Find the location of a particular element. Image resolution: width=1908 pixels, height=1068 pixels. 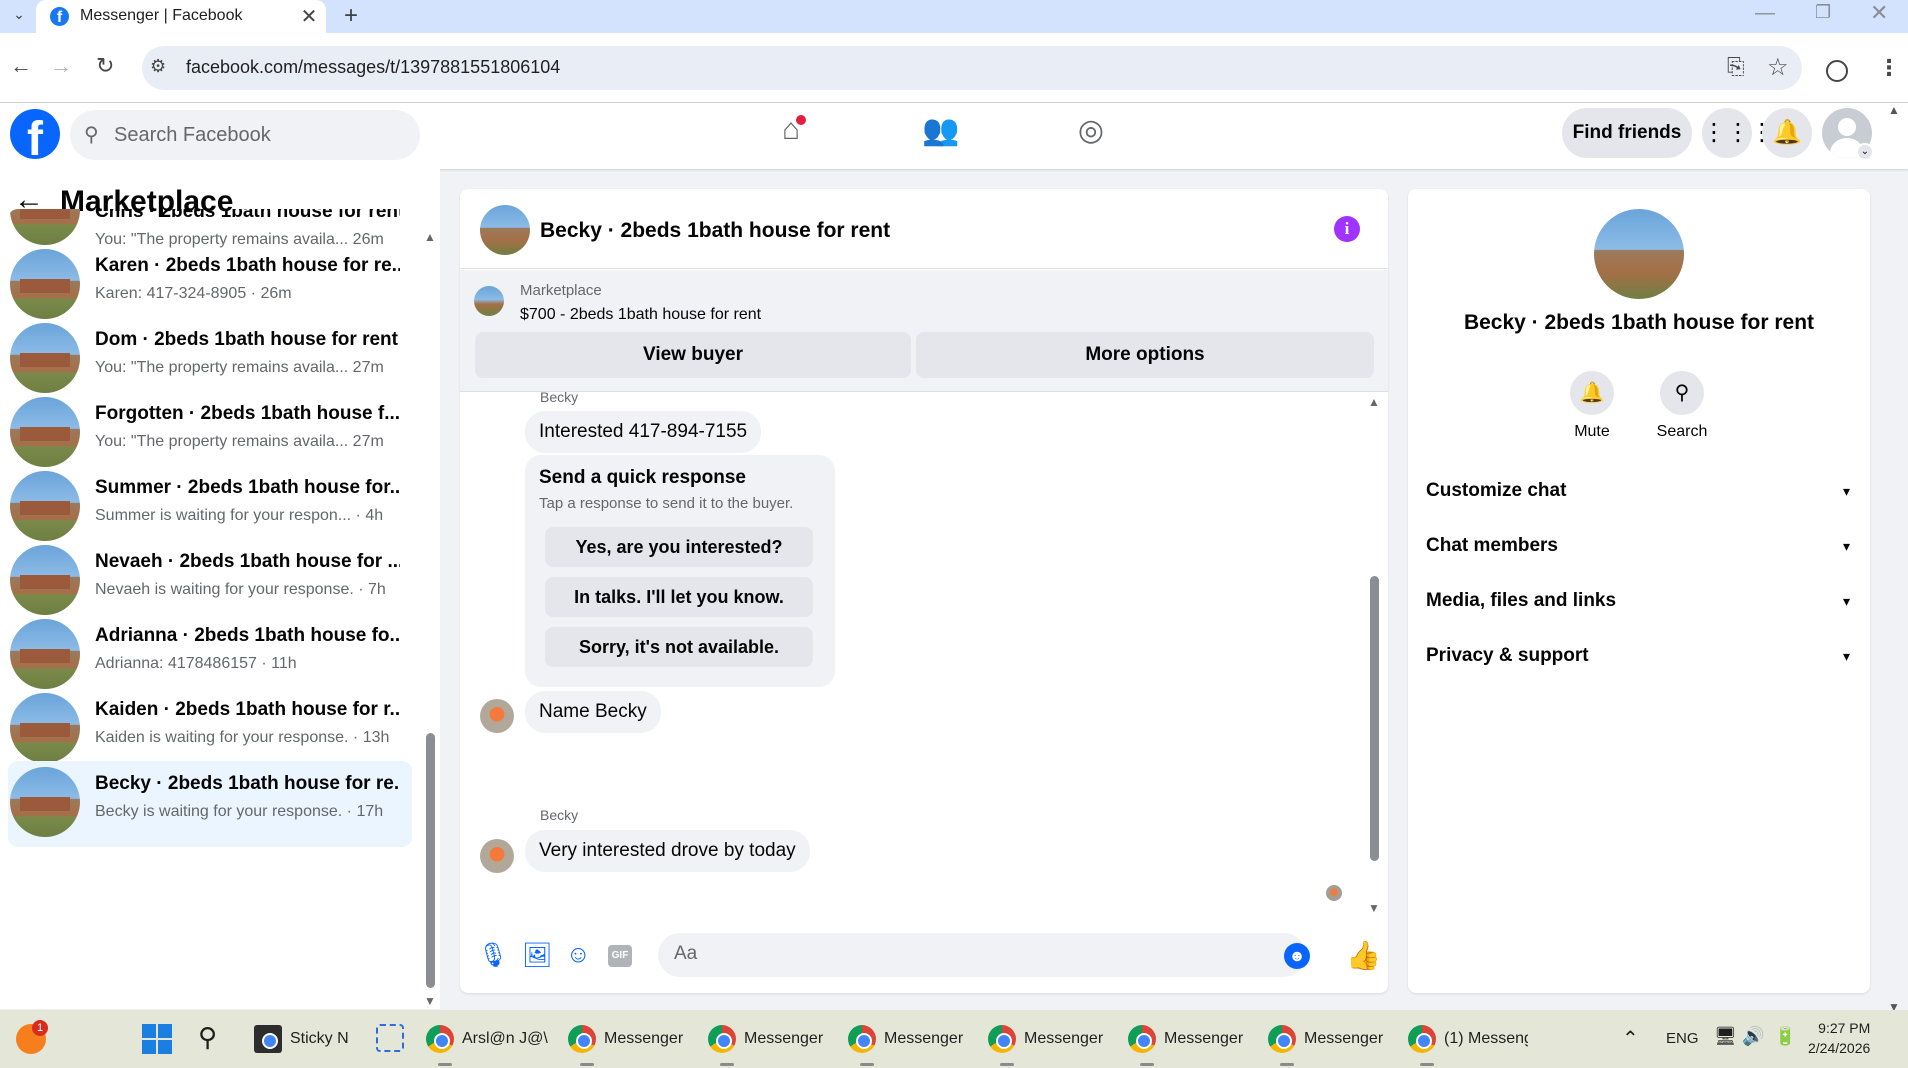

reload-icon: ↻ is located at coordinates (105, 66).